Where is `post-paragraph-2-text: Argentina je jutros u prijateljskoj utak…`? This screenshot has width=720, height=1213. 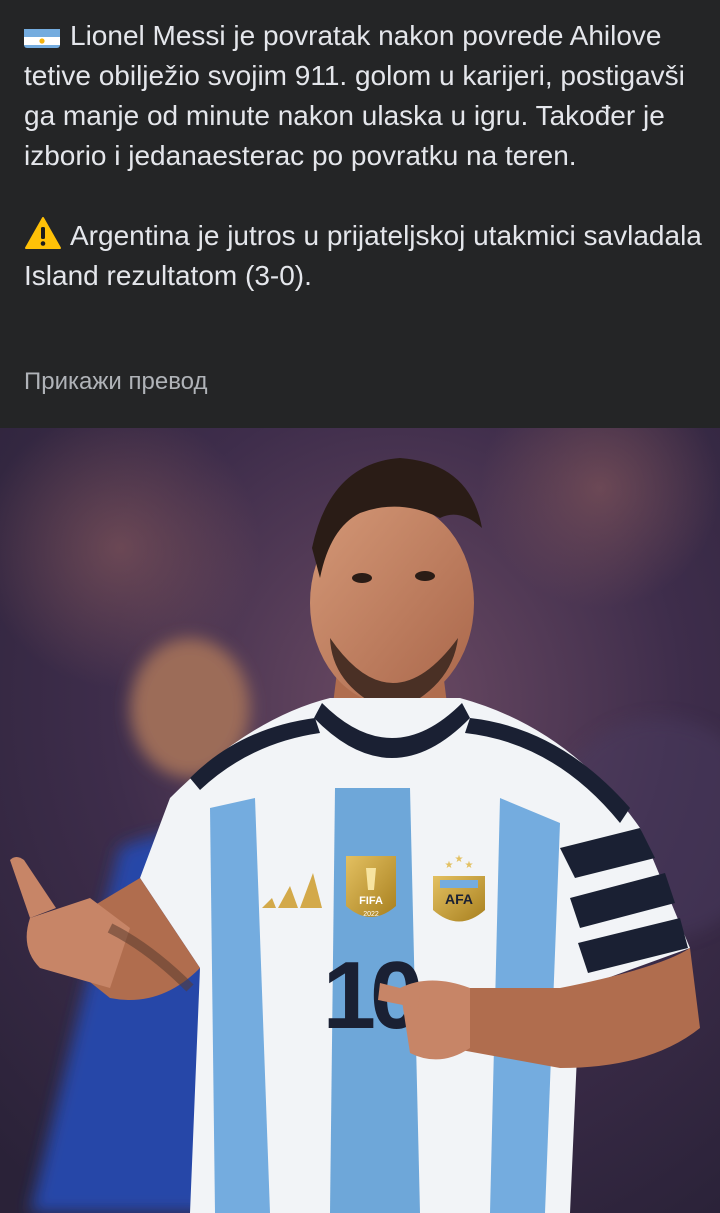 post-paragraph-2-text: Argentina je jutros u prijateljskoj utak… is located at coordinates (363, 255).